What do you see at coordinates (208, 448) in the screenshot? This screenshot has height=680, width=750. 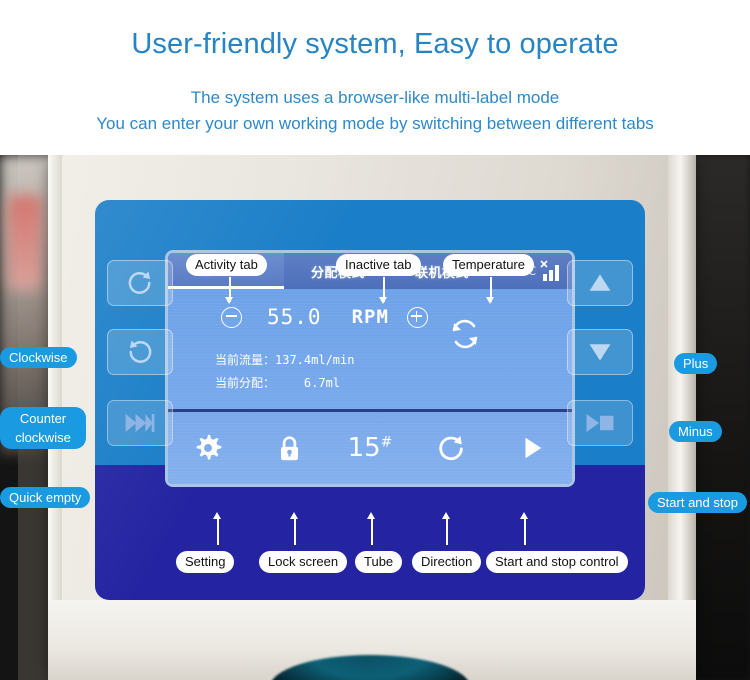 I see `settings-gear-icon` at bounding box center [208, 448].